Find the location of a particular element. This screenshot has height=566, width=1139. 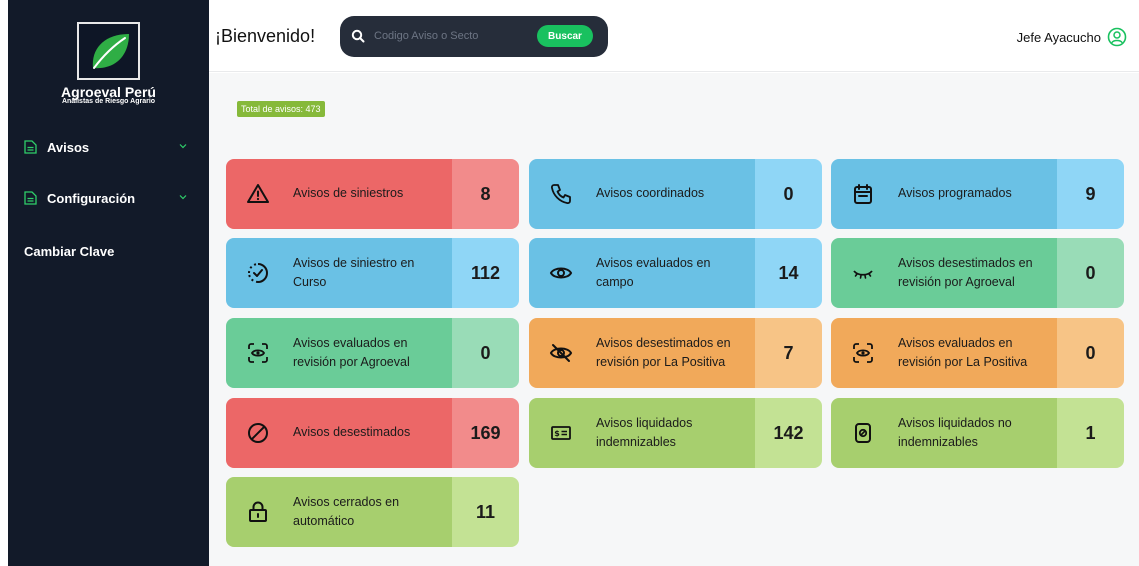

card-avisos-coordinados: Avisos coordinados 0 is located at coordinates (675, 194).